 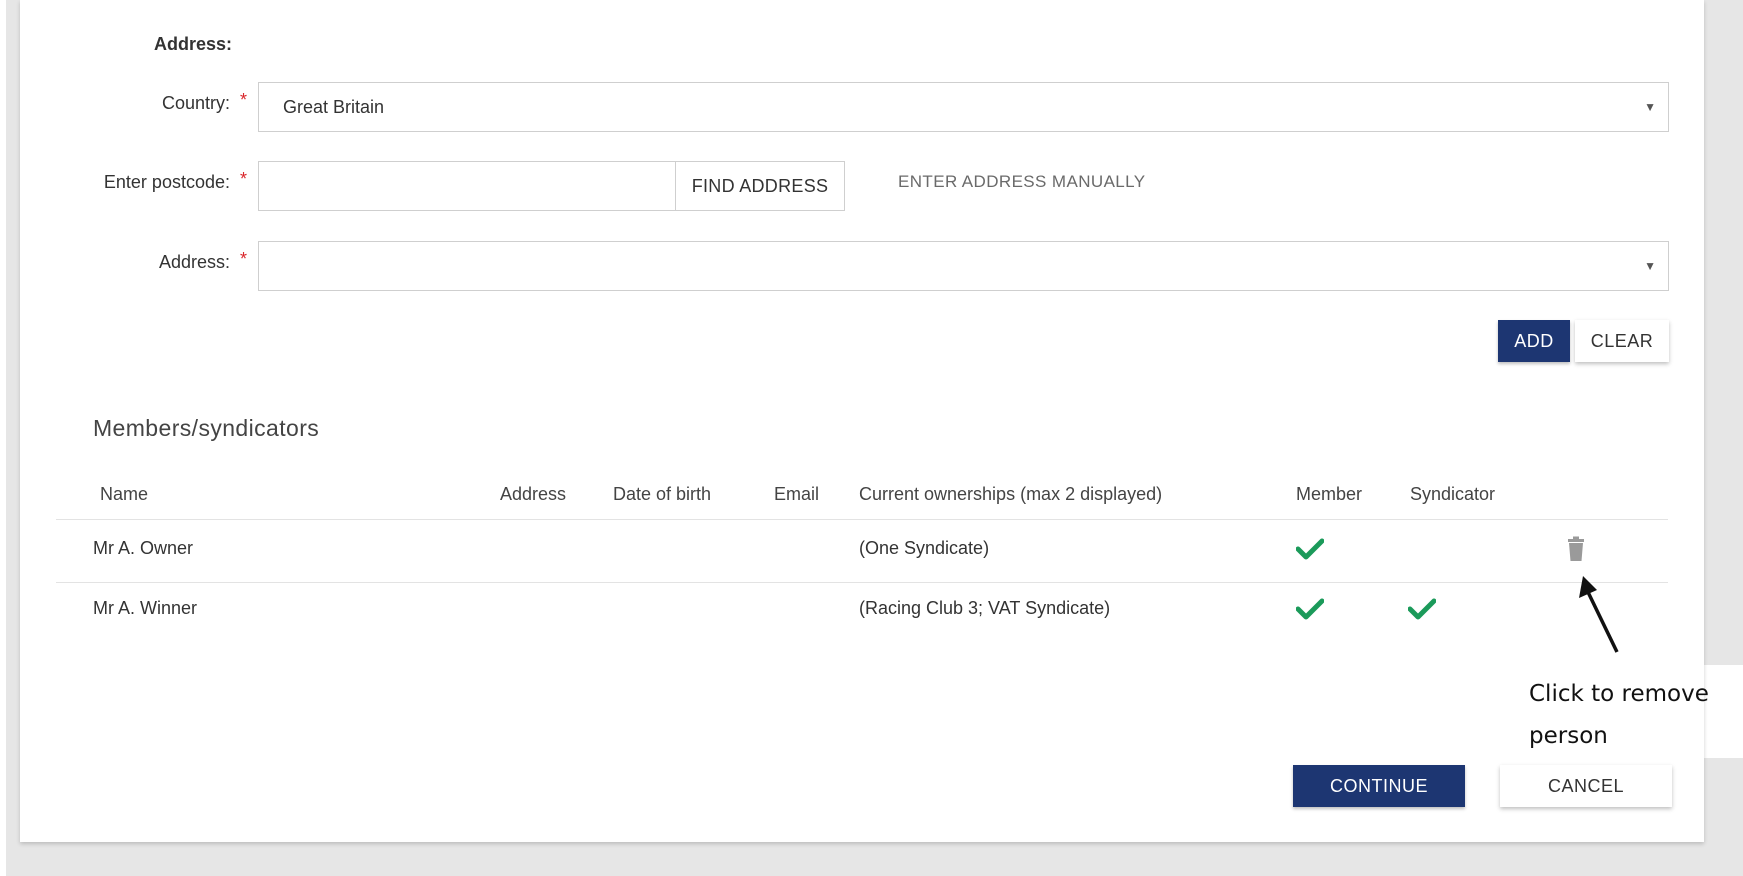 I want to click on enter-address-manually-link: ENTER ADDRESS MANUALLY, so click(x=1022, y=182).